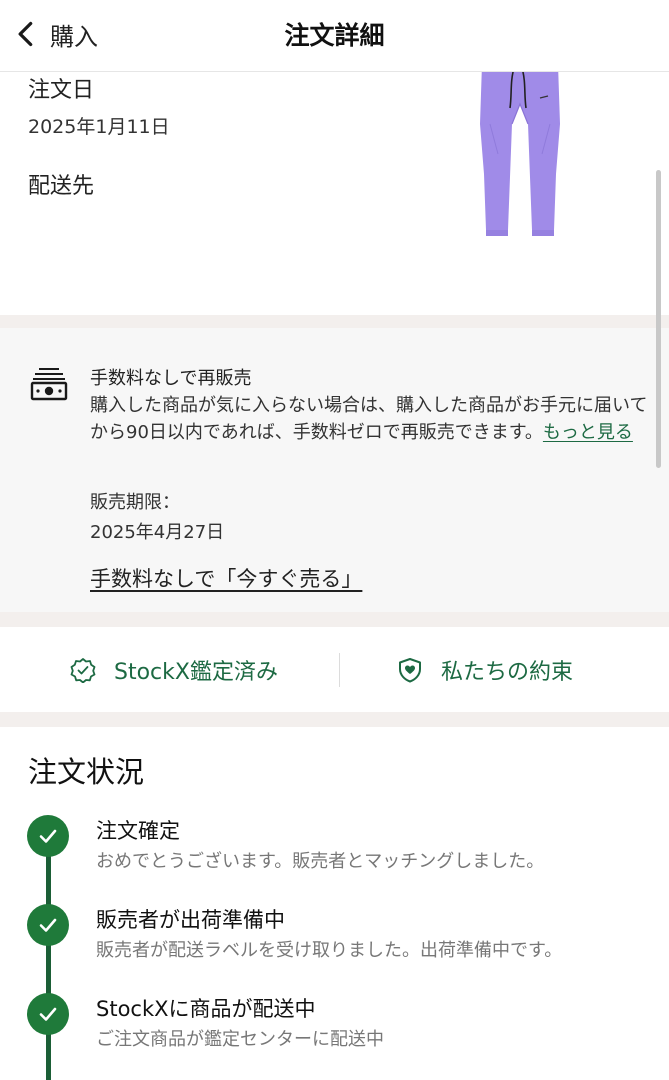 The width and height of the screenshot is (669, 1080). What do you see at coordinates (339, 670) in the screenshot?
I see `badge-divider` at bounding box center [339, 670].